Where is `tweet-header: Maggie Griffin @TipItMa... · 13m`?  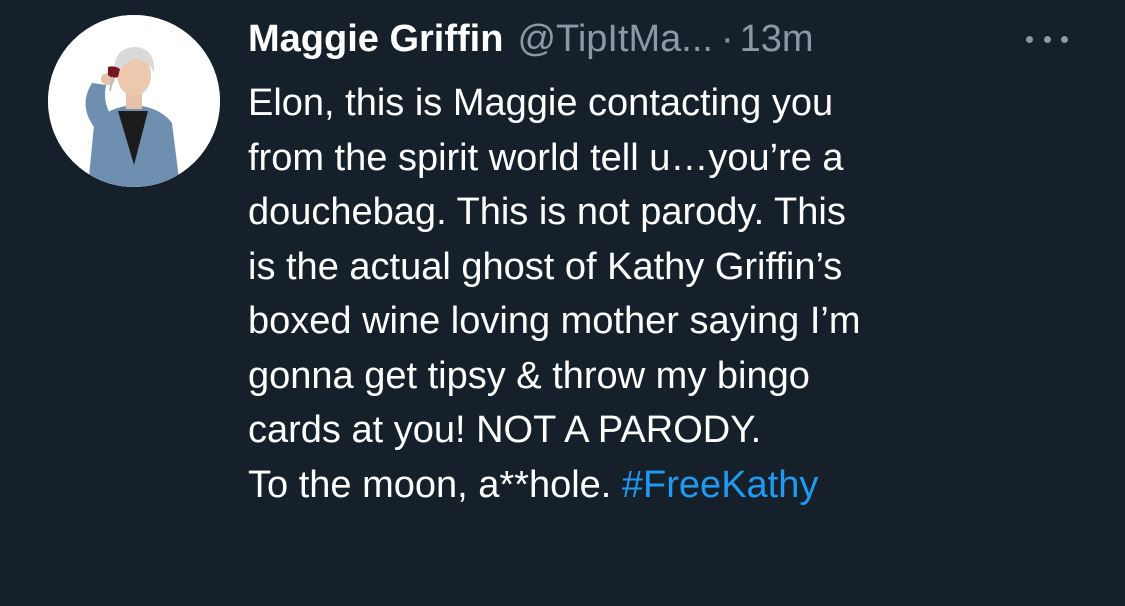
tweet-header: Maggie Griffin @TipItMa... · 13m is located at coordinates (531, 39).